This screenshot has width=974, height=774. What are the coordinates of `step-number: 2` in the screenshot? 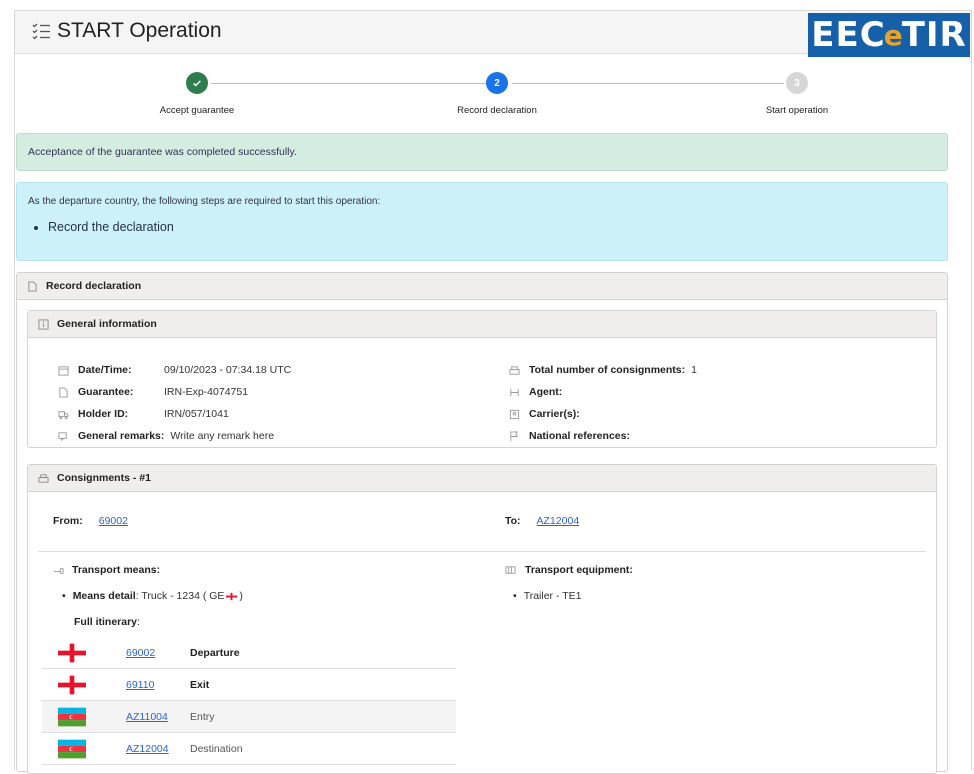 It's located at (497, 83).